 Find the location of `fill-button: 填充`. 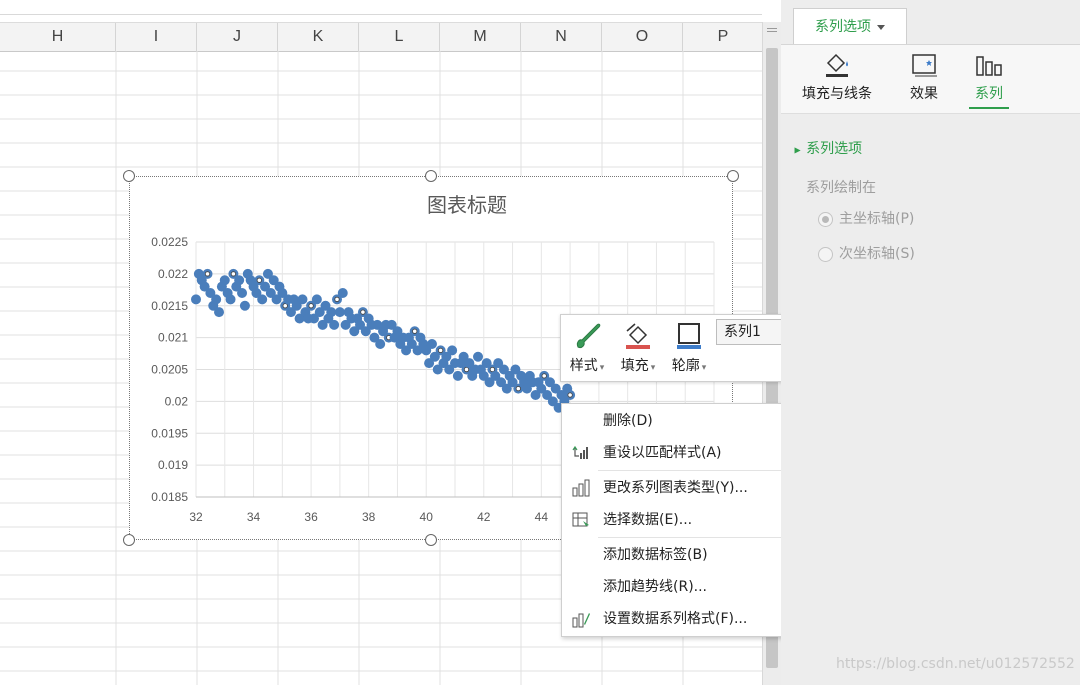

fill-button: 填充 is located at coordinates (638, 348).